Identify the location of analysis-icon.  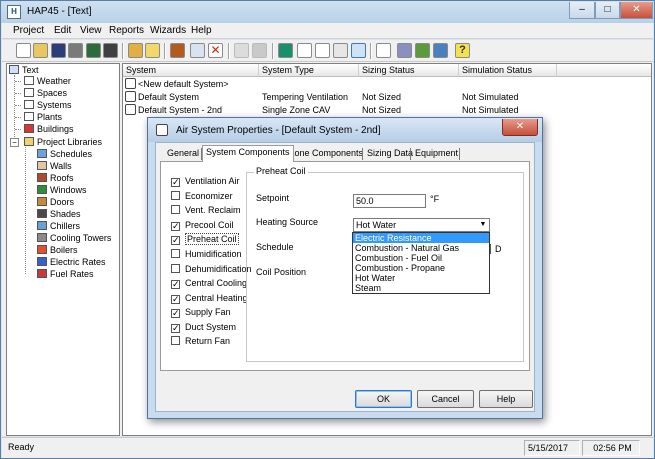
(440, 50).